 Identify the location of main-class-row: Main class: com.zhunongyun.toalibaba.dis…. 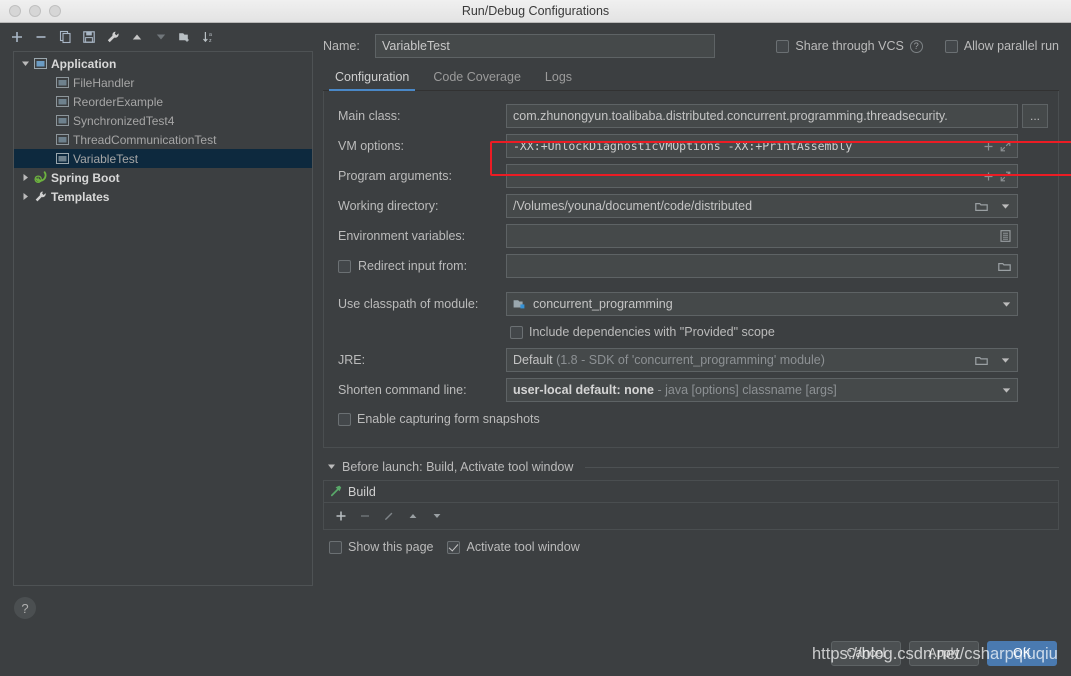
(691, 116).